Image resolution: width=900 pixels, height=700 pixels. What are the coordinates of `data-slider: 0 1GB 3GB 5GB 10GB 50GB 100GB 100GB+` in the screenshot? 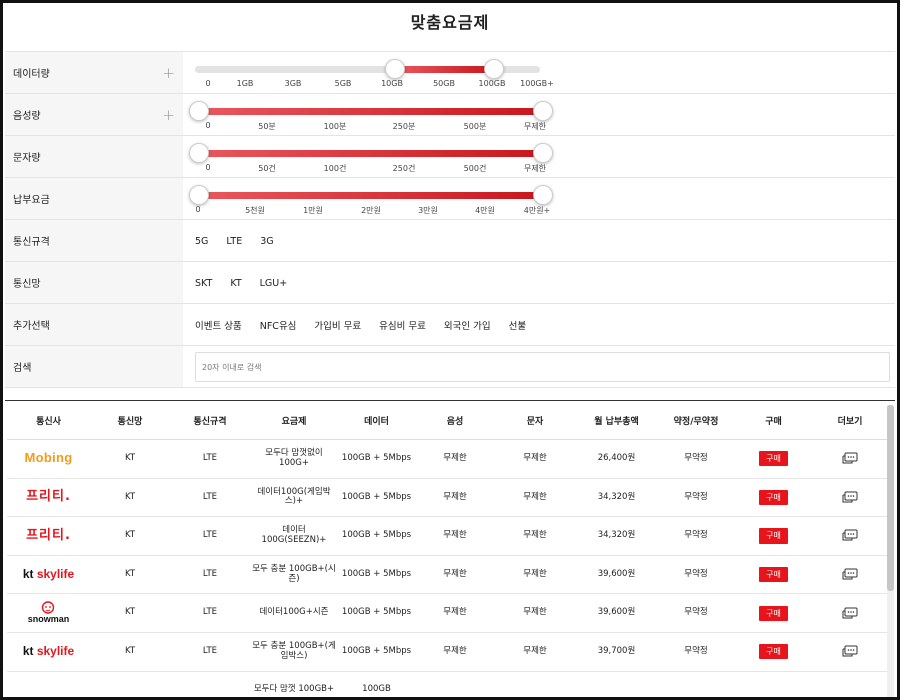 It's located at (375, 73).